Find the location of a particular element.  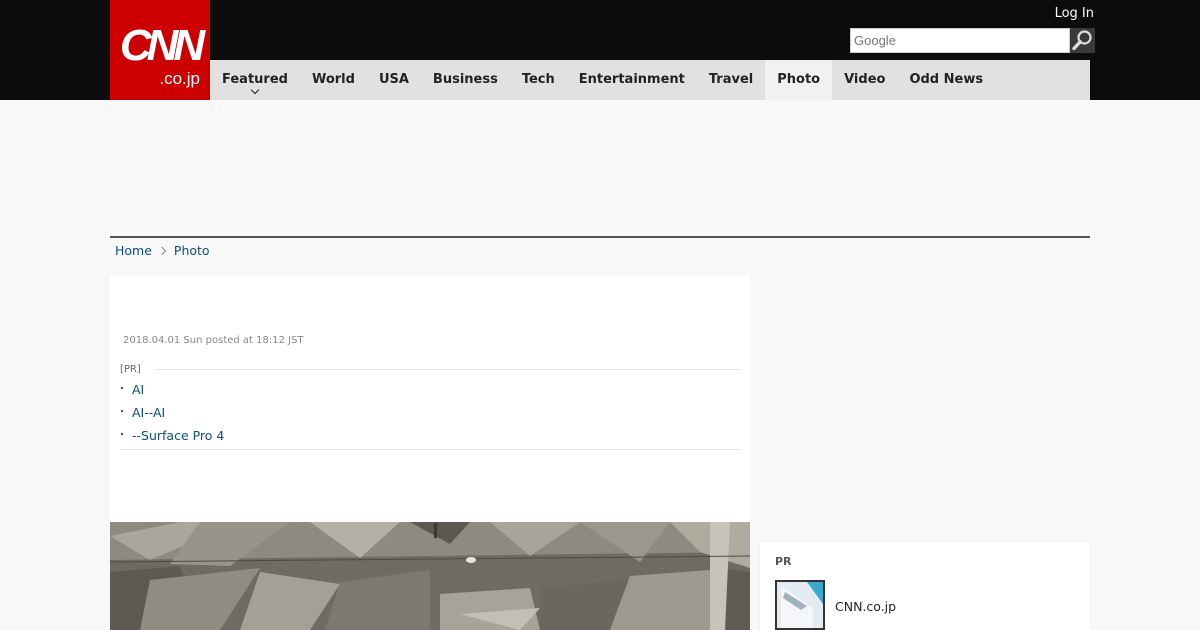

logo-wordmark: CNN is located at coordinates (162, 45).